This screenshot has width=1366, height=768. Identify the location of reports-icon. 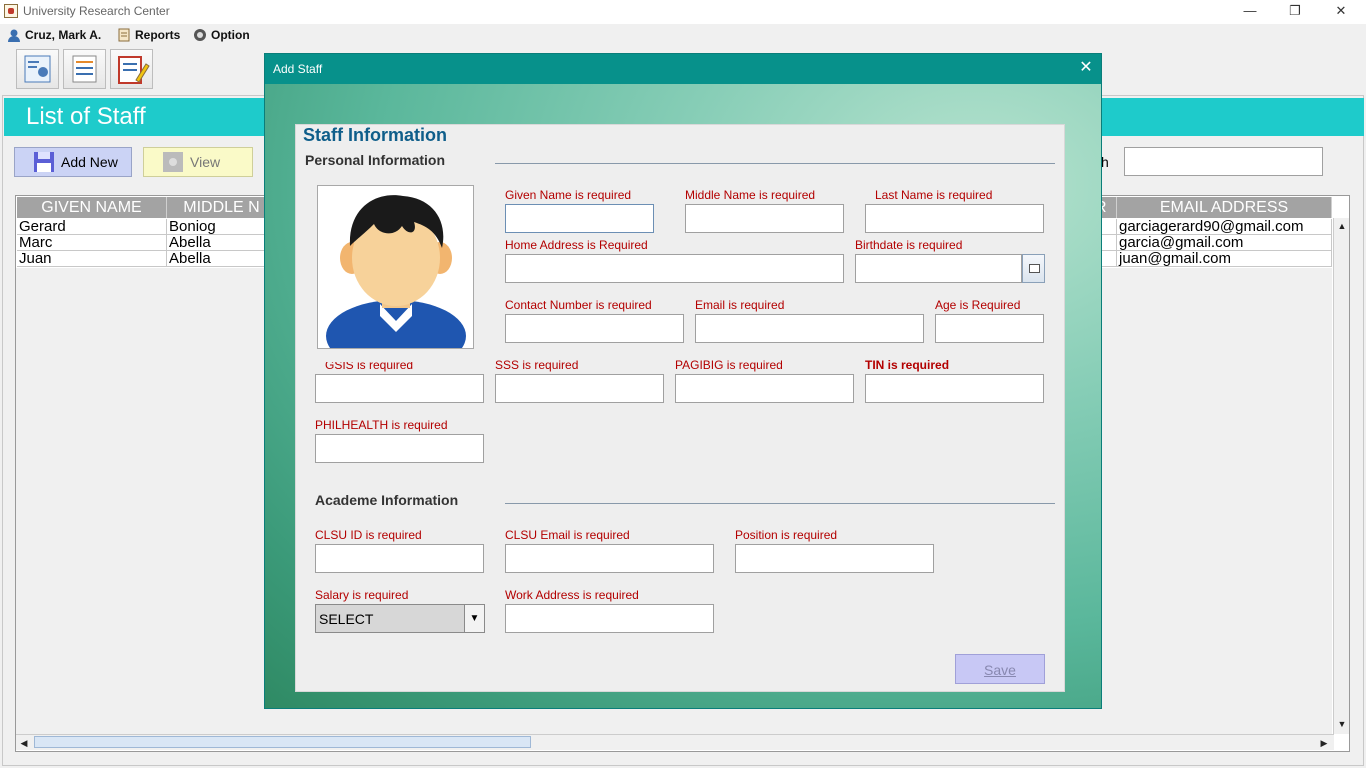
(124, 35).